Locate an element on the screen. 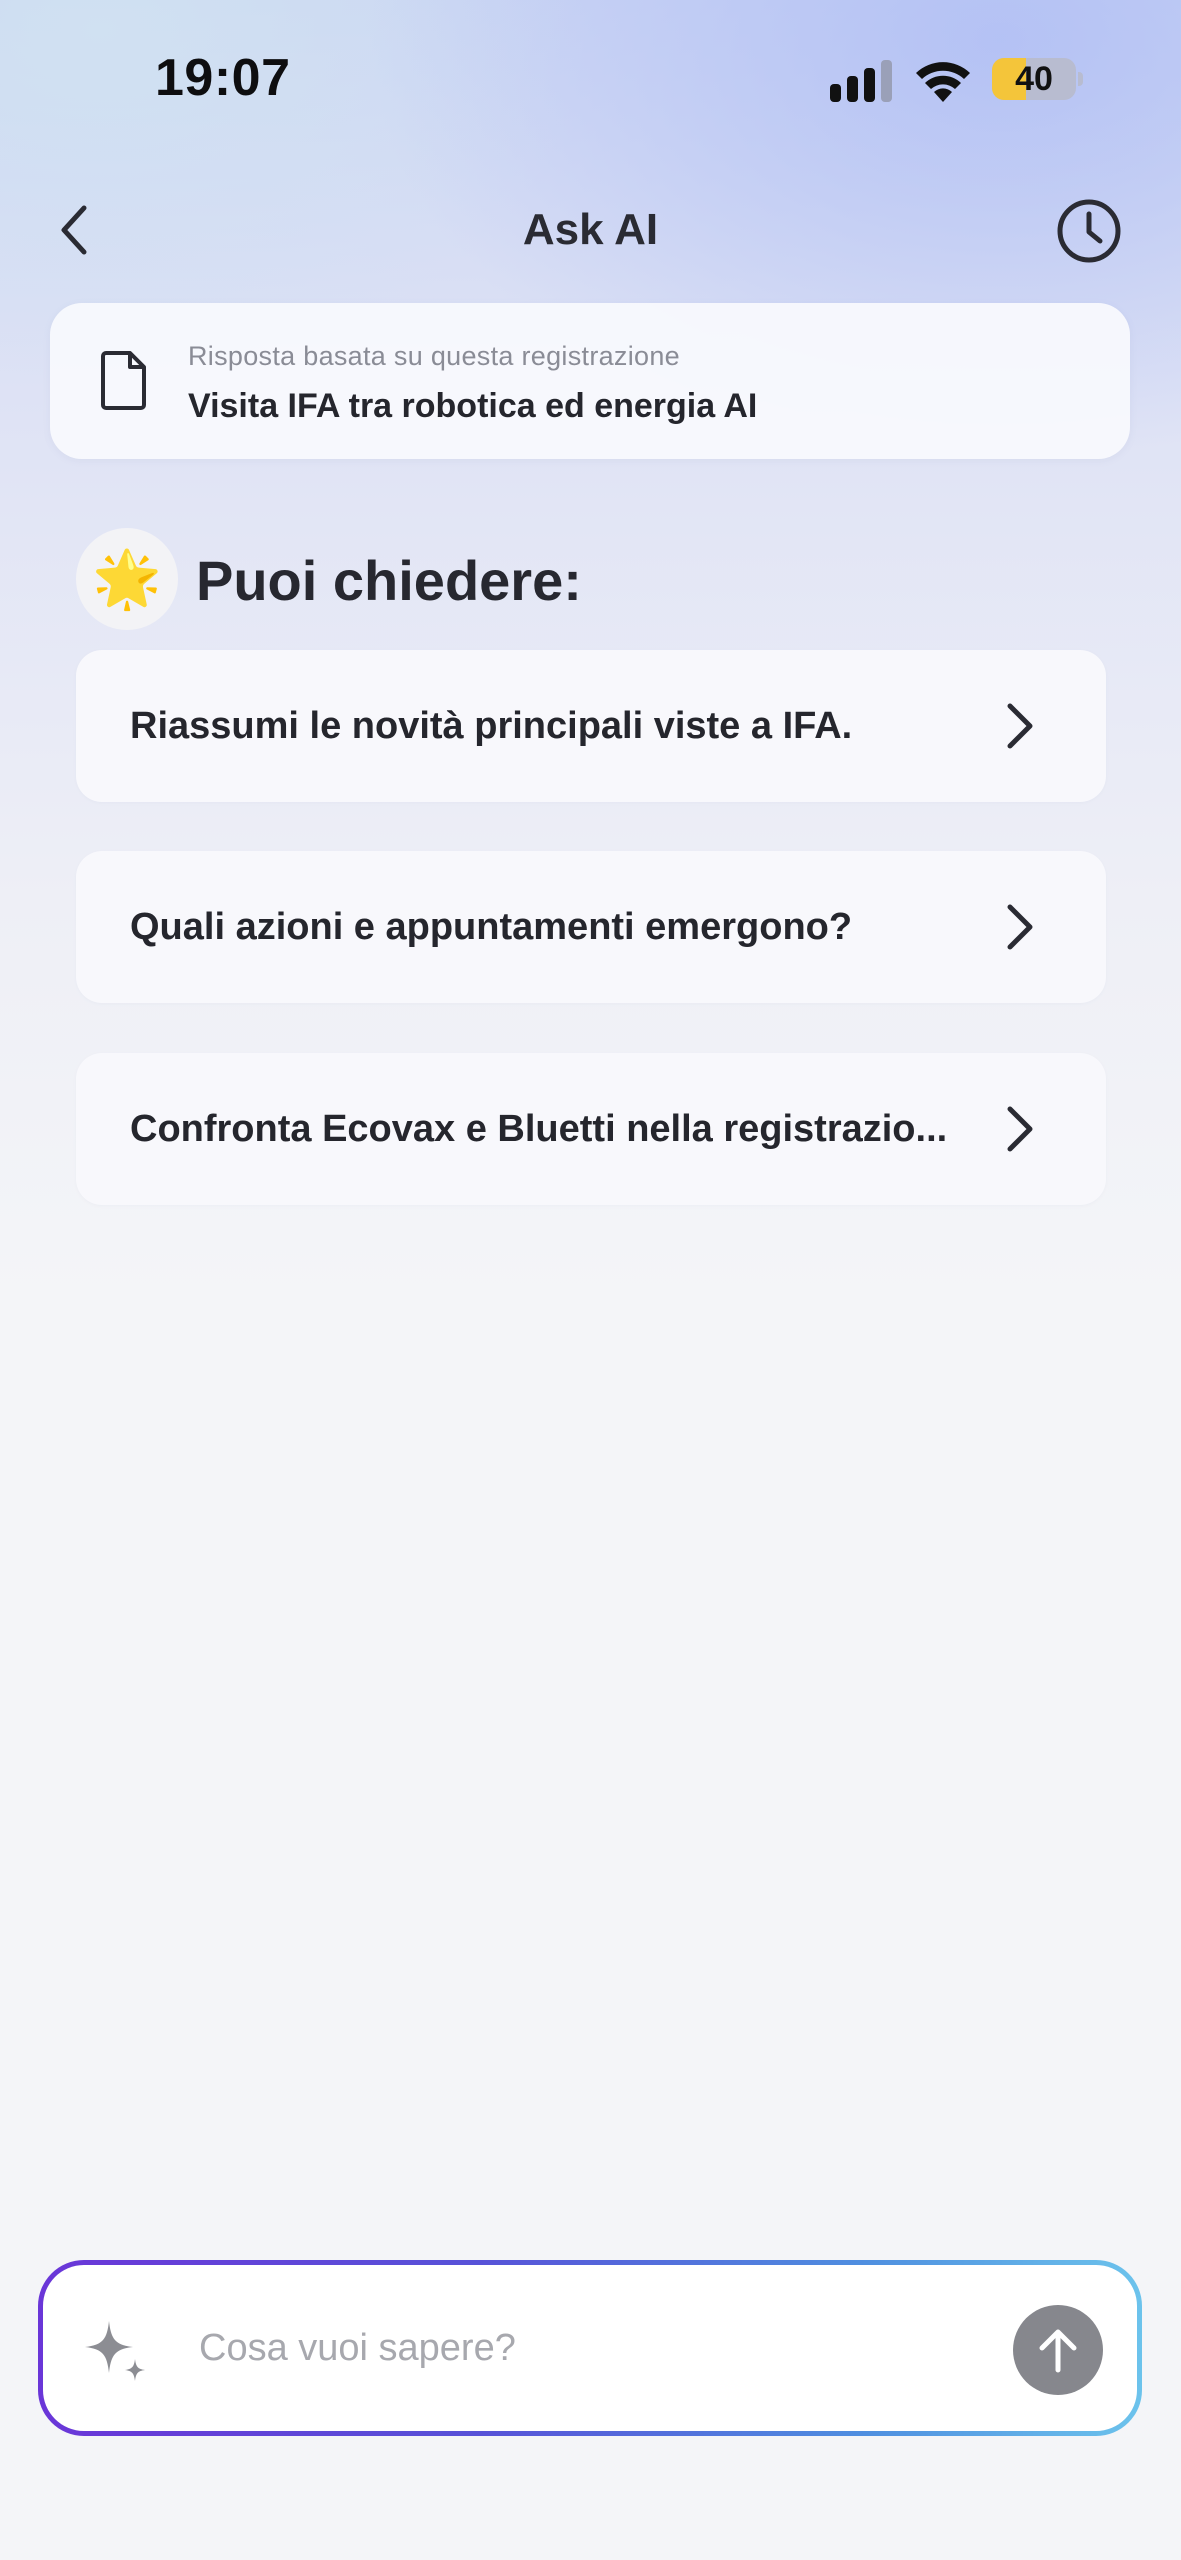  arrow-up-icon is located at coordinates (1058, 2351).